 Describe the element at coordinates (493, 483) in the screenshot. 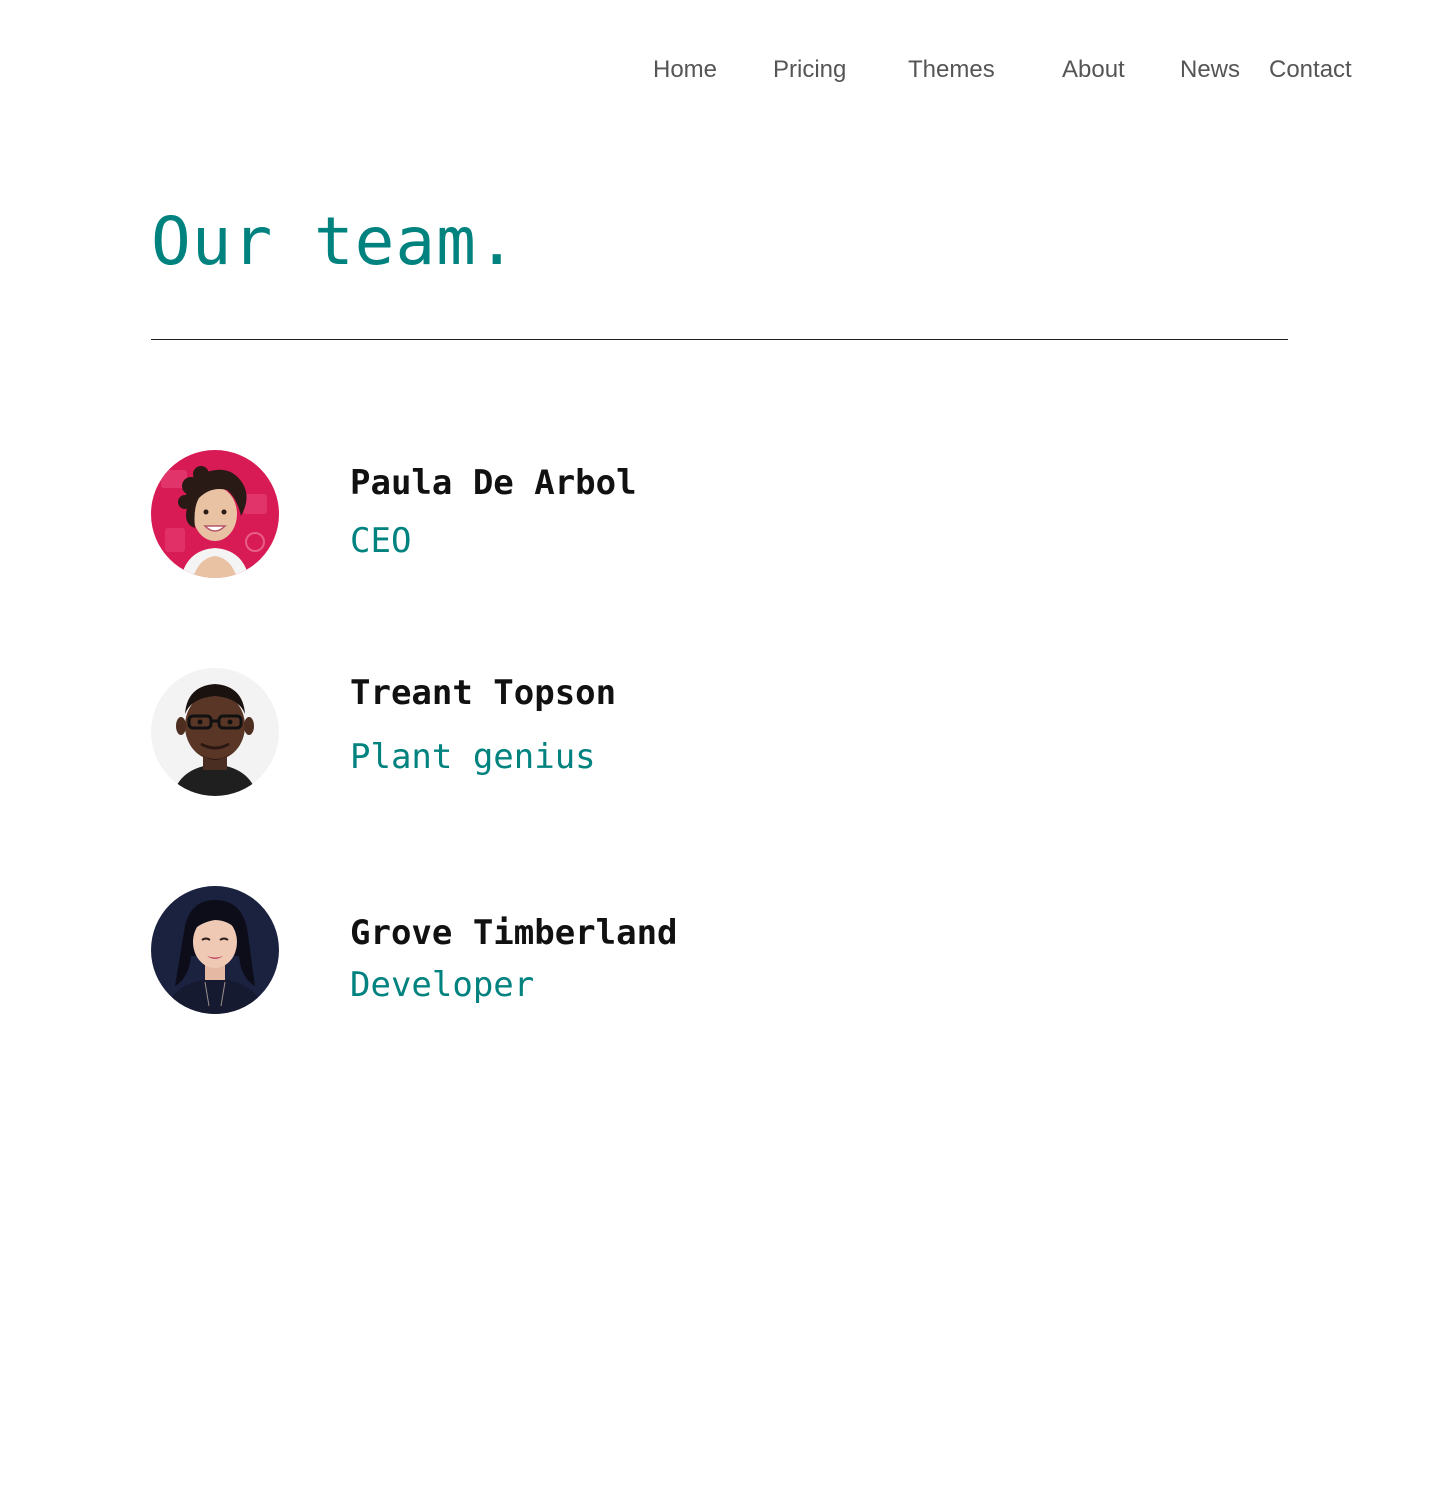

I see `member-name: Paula De Arbol` at that location.